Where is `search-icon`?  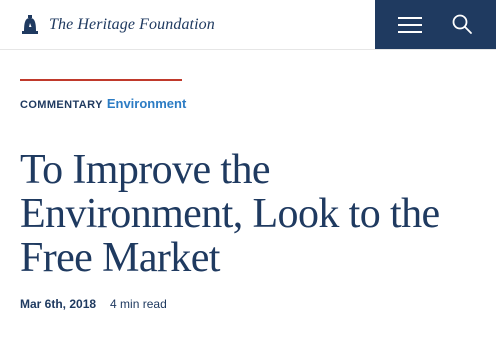 search-icon is located at coordinates (462, 24).